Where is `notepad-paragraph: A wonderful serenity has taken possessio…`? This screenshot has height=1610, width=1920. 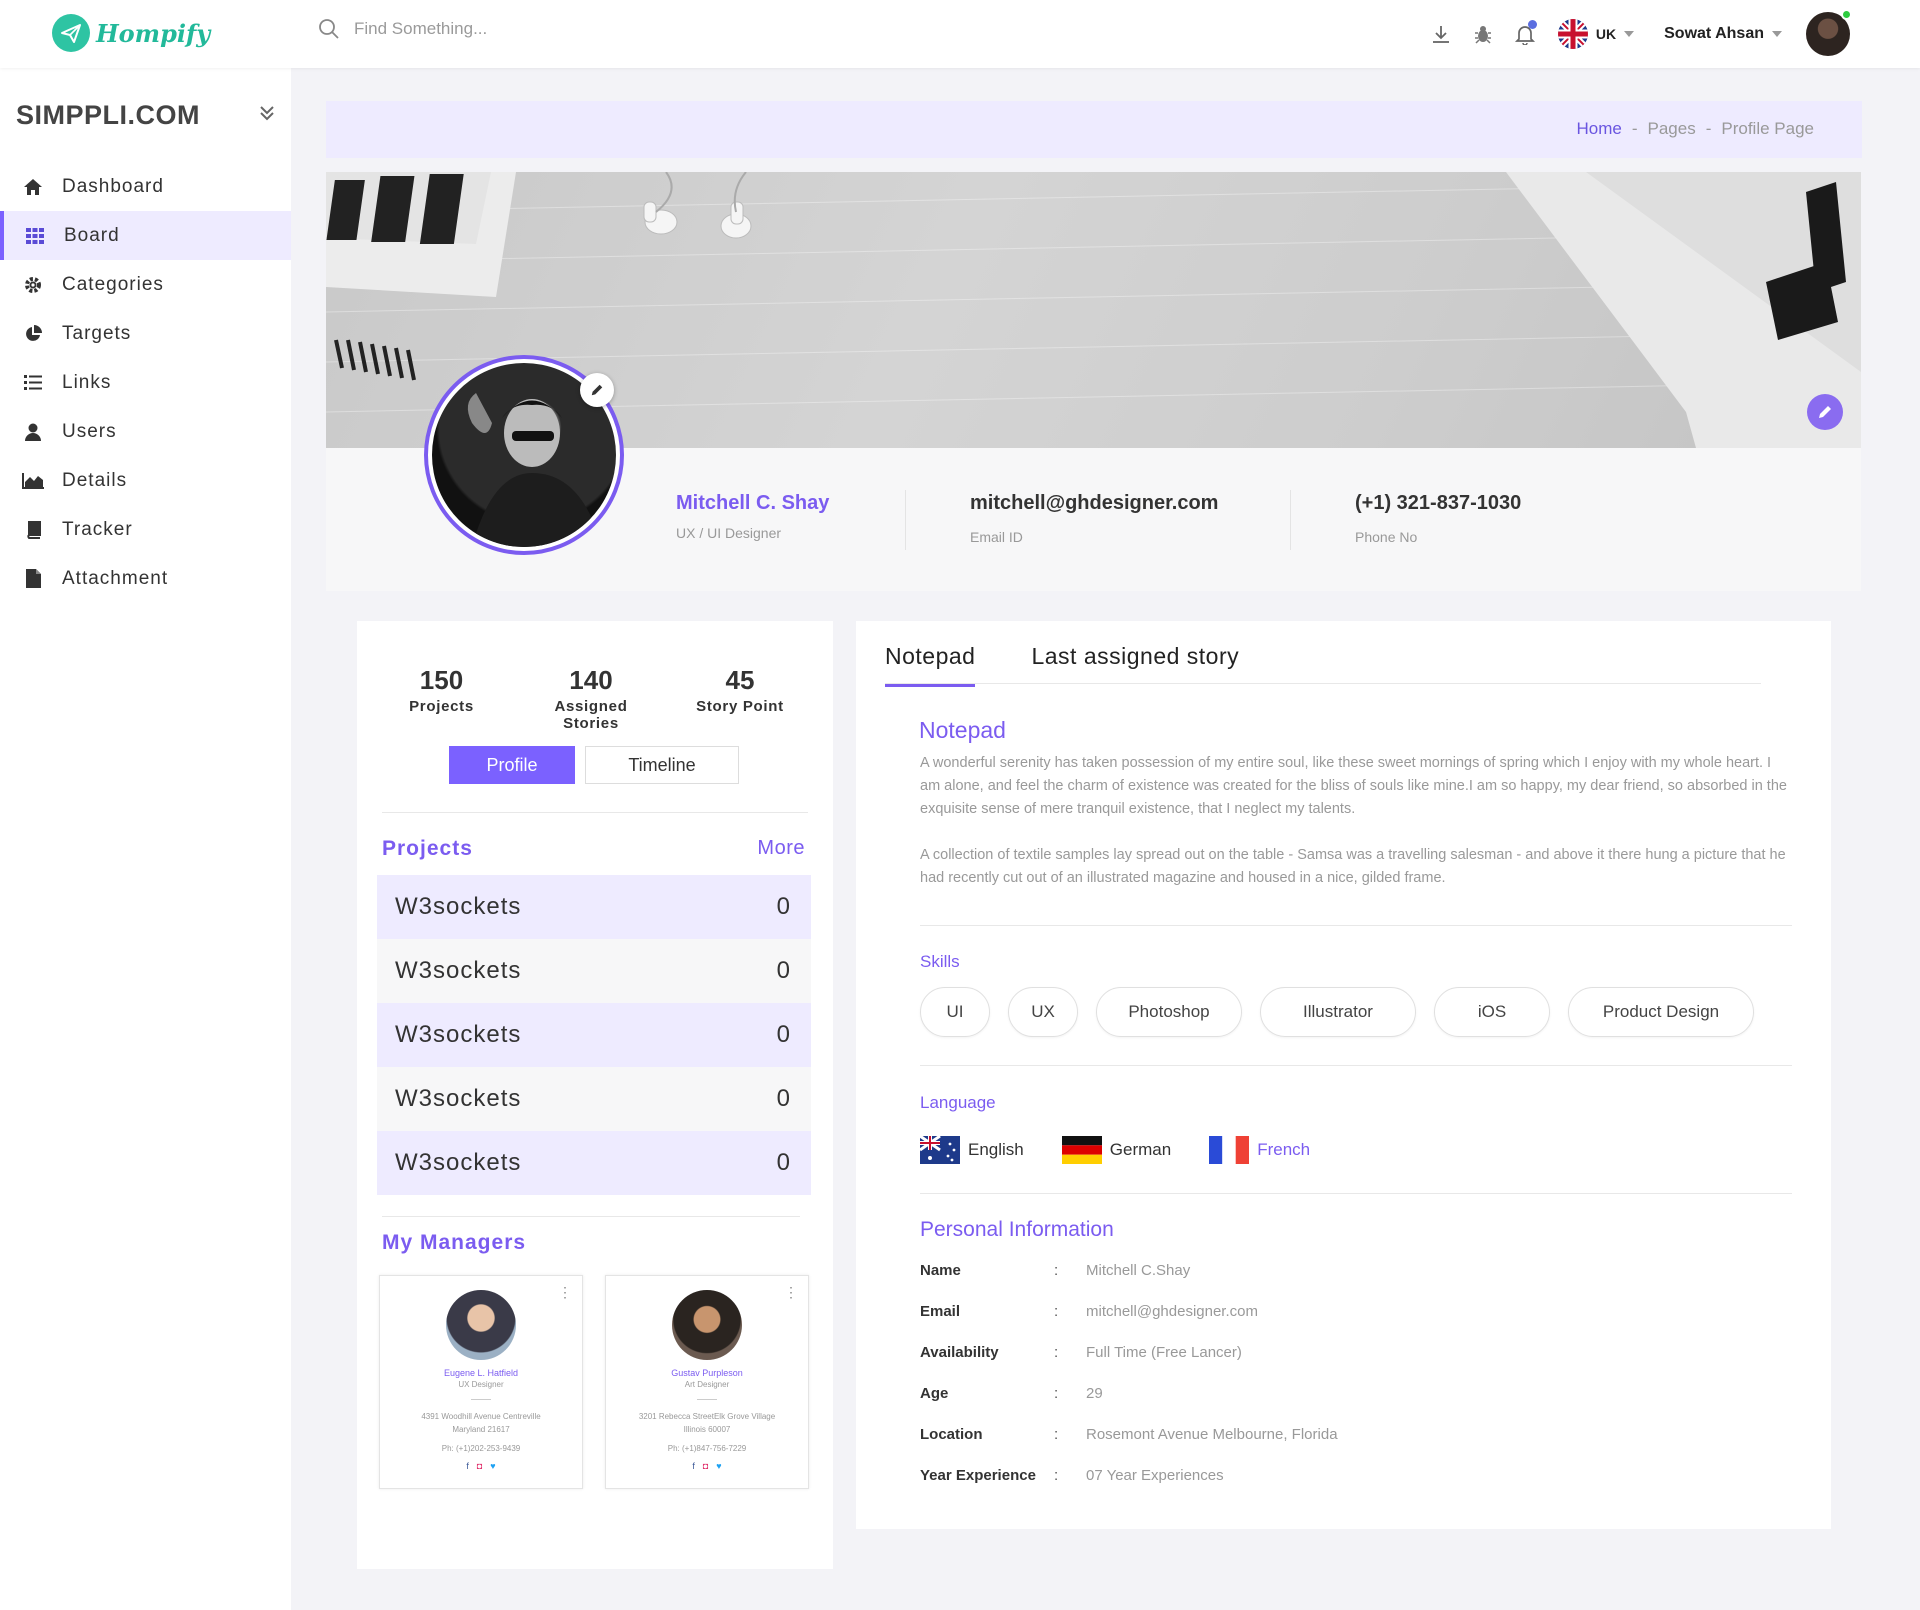
notepad-paragraph: A wonderful serenity has taken possessio… is located at coordinates (1353, 786).